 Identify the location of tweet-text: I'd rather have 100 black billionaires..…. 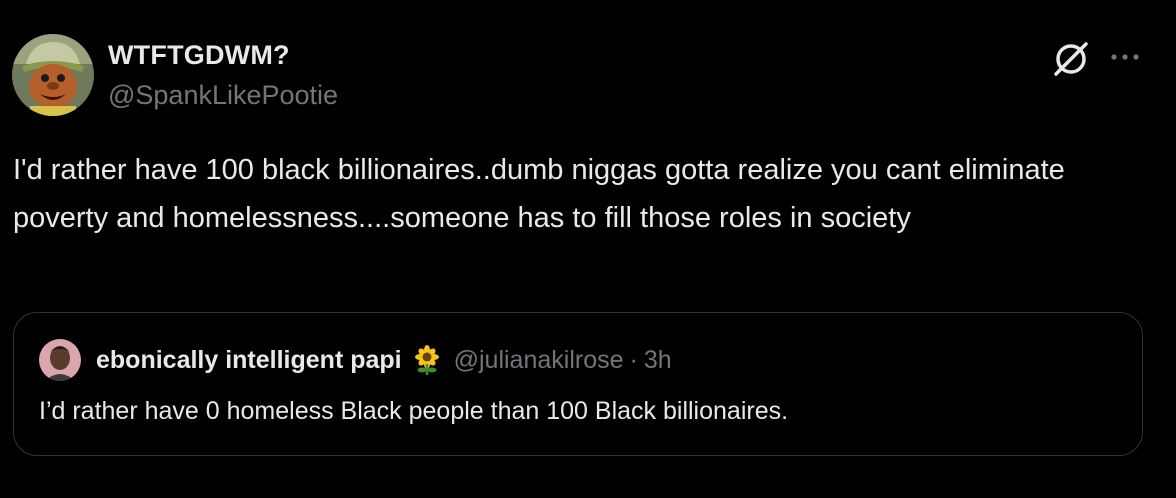
(543, 194).